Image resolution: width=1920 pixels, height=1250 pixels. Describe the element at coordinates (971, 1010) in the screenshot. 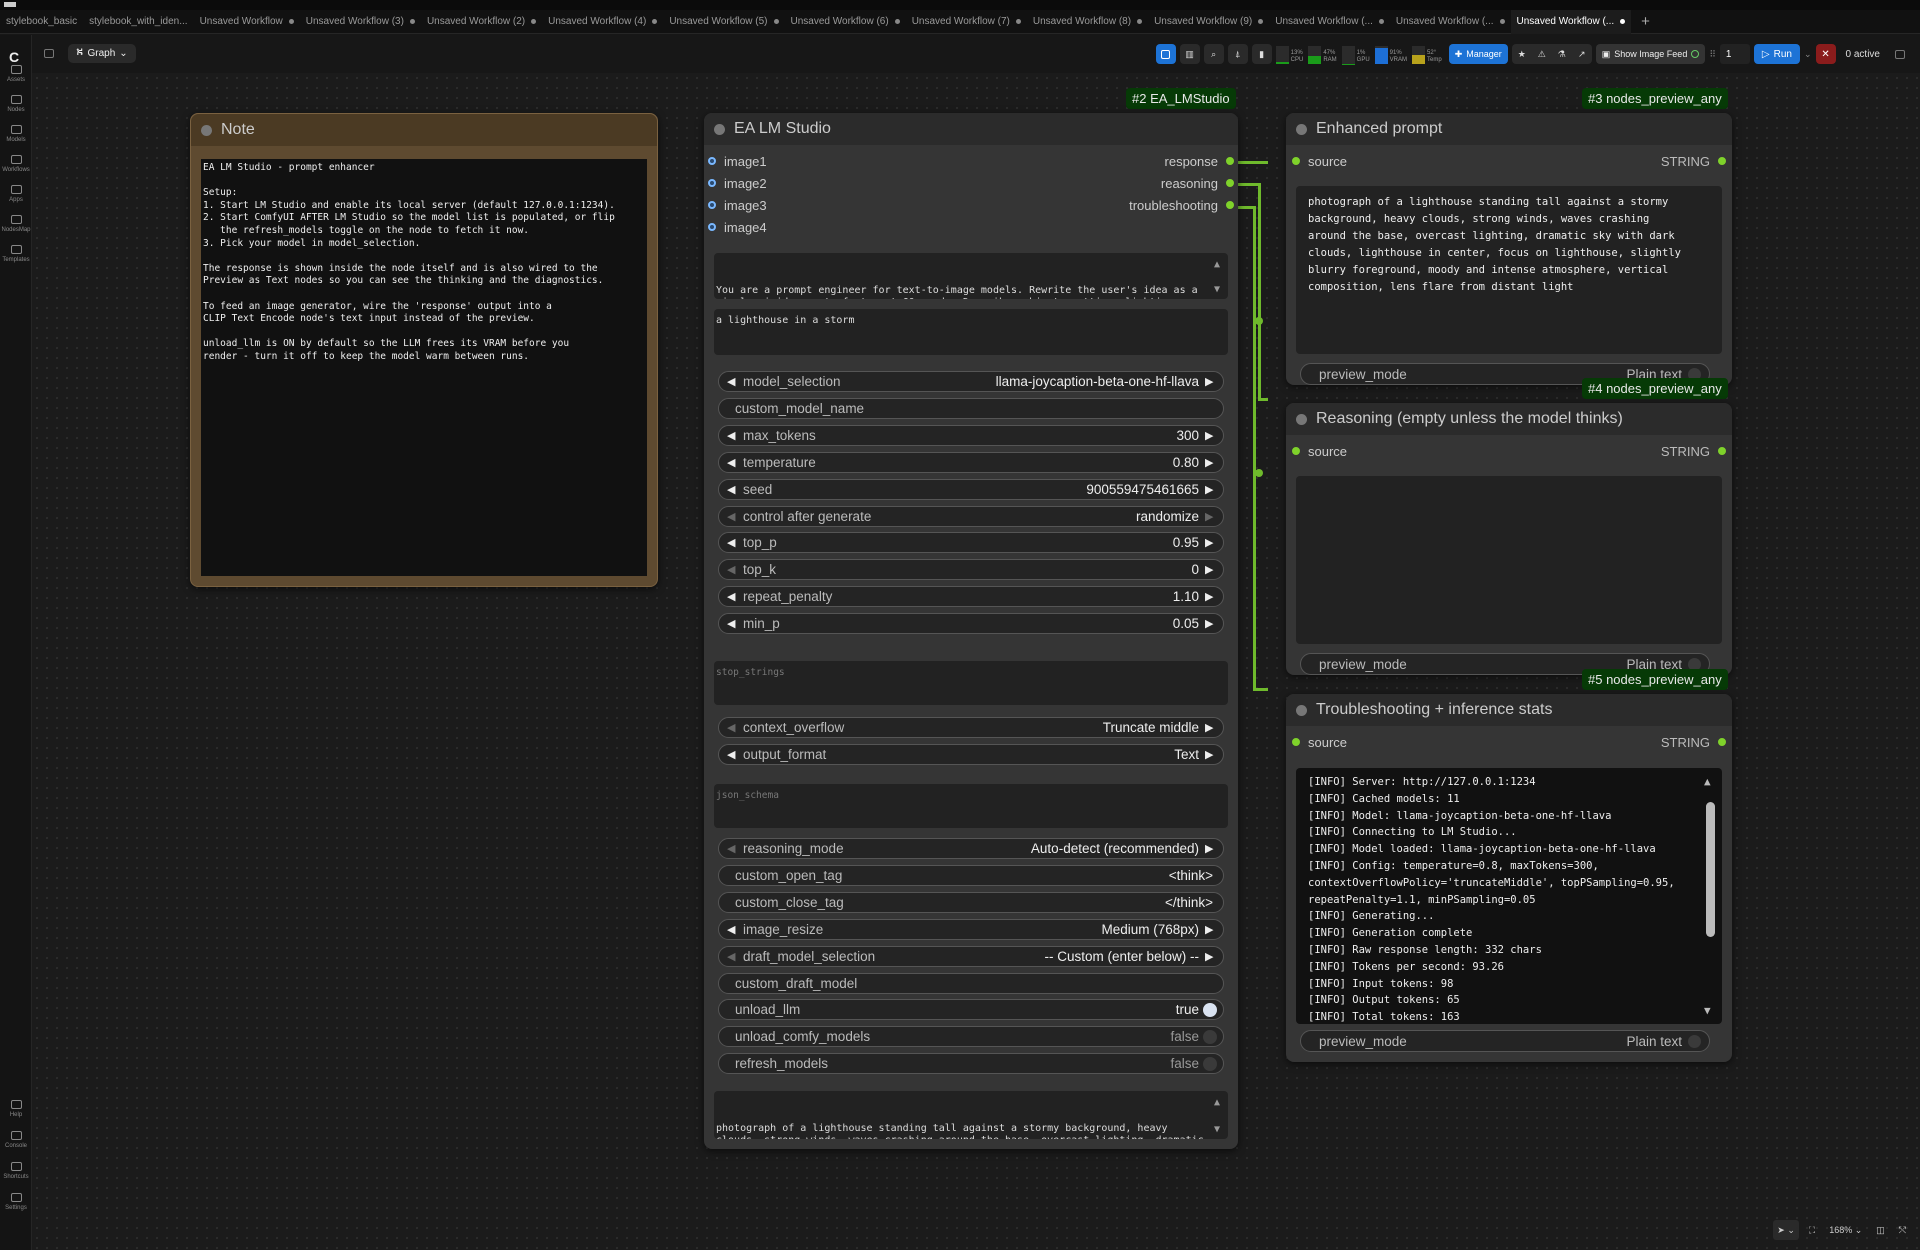

I see `widget-unload-llm: unload_llm true` at that location.